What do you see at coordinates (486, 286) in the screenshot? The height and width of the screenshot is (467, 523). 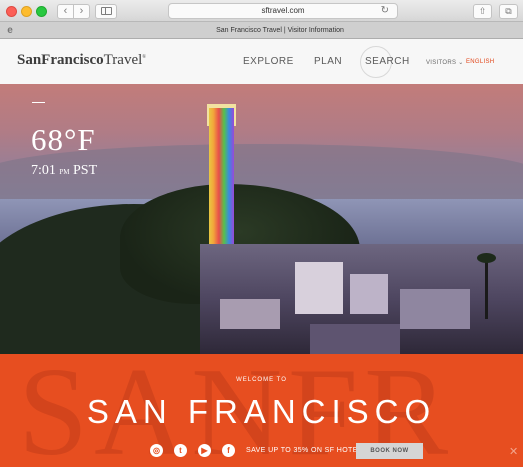 I see `palm-tree` at bounding box center [486, 286].